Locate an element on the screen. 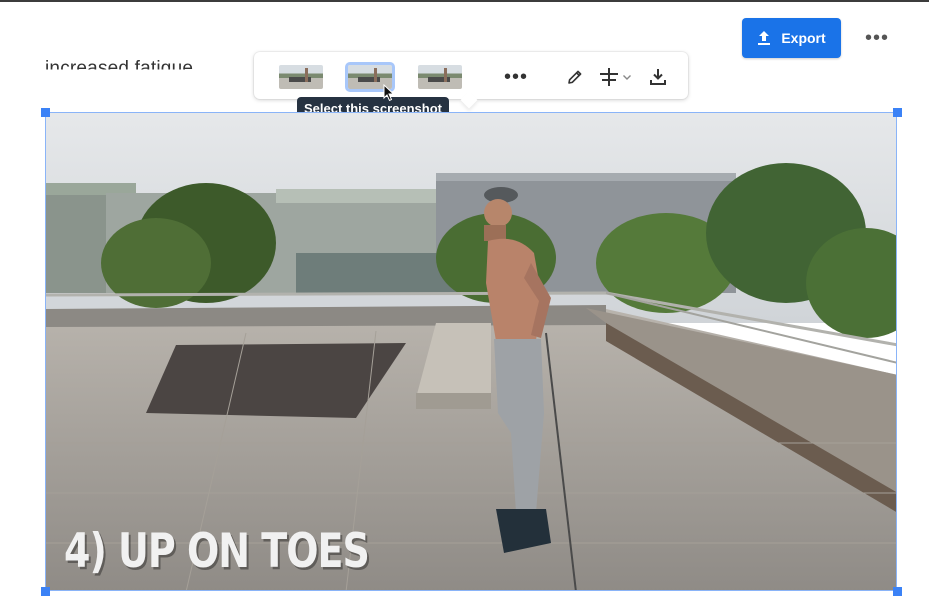 The height and width of the screenshot is (600, 929). crop-lines-icon is located at coordinates (608, 77).